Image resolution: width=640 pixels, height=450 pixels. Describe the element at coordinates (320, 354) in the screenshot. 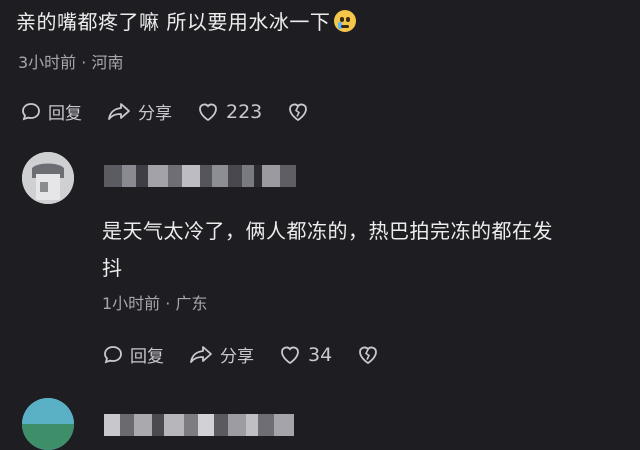

I see `like-count: 34` at that location.